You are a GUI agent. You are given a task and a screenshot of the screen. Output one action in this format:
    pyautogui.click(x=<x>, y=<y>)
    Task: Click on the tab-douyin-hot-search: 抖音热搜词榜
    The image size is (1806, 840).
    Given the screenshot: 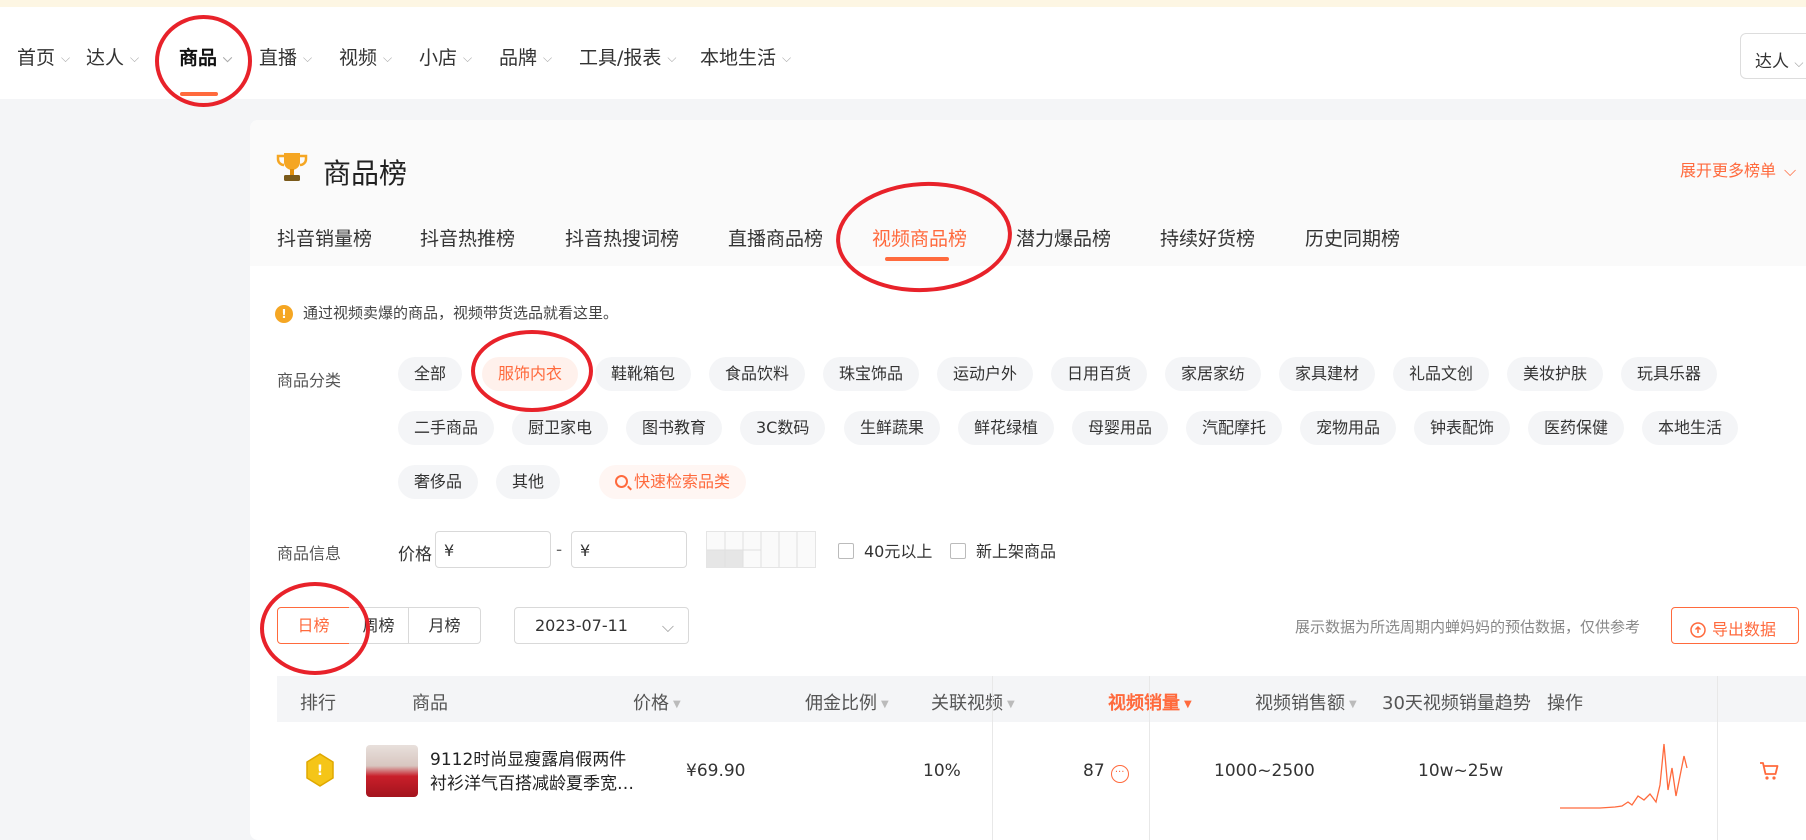 What is the action you would take?
    pyautogui.click(x=622, y=237)
    